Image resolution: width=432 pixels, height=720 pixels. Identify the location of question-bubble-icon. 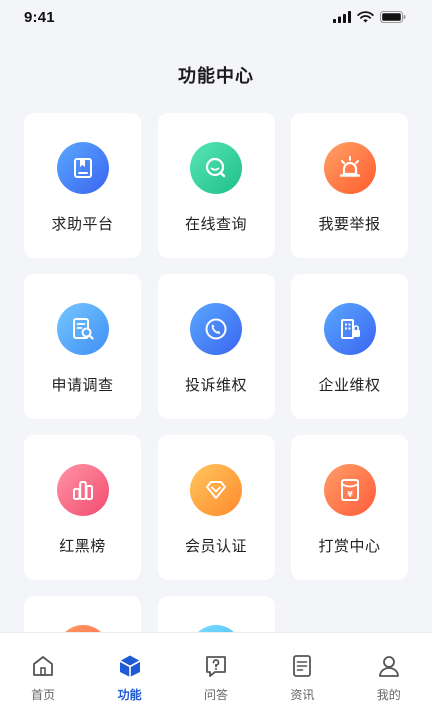
(216, 666).